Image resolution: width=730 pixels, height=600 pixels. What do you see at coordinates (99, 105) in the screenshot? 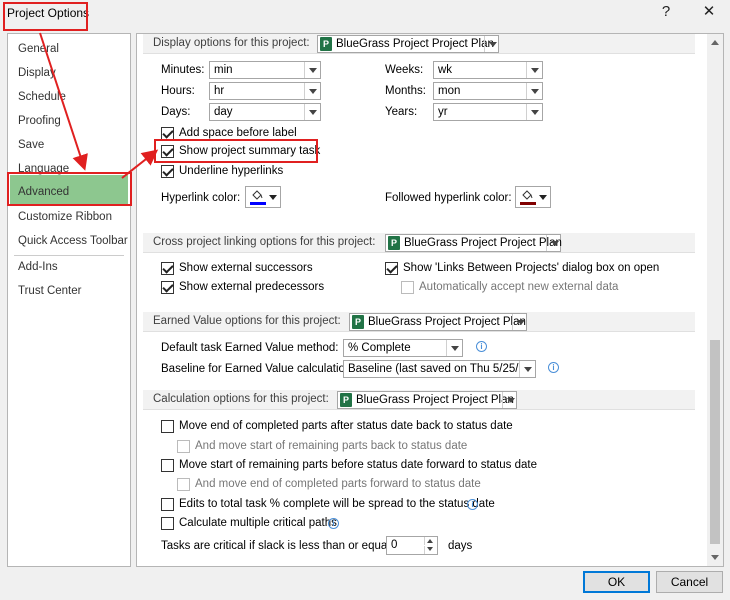
I see `annotation-arrows` at bounding box center [99, 105].